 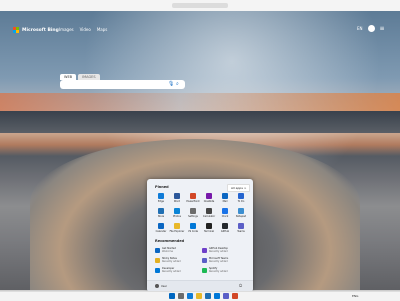 I want to click on app-label: Settings, so click(x=193, y=216).